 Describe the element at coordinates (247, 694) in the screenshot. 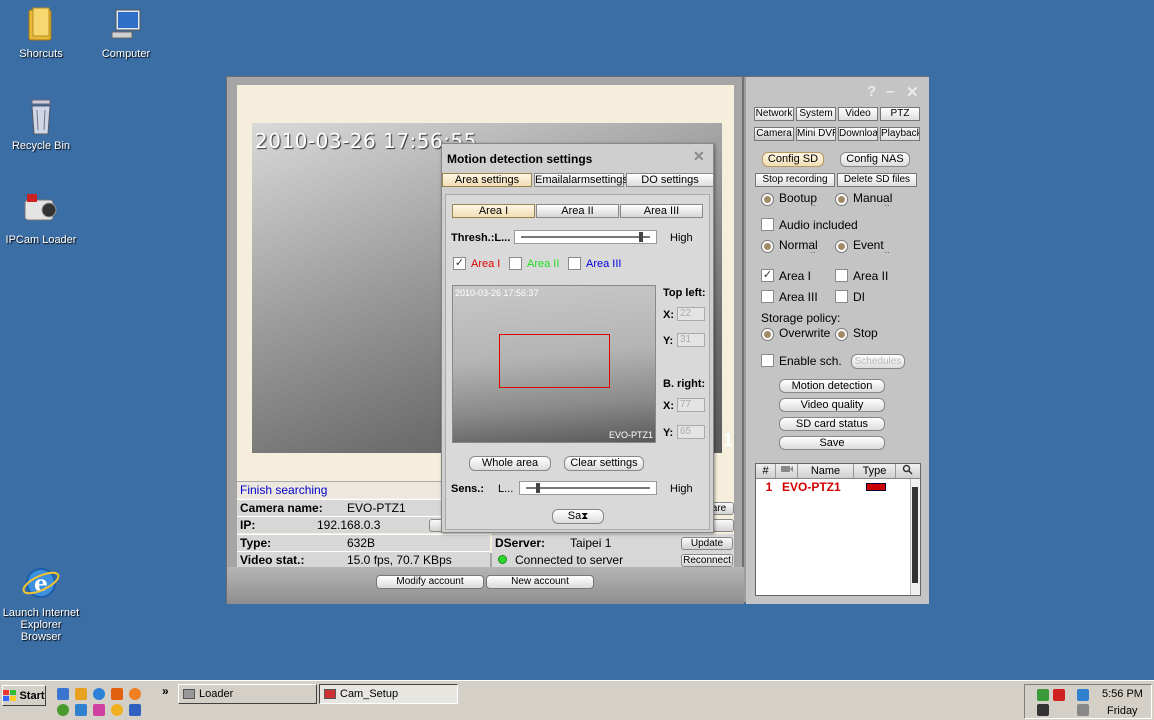

I see `task-loader: Loader` at that location.